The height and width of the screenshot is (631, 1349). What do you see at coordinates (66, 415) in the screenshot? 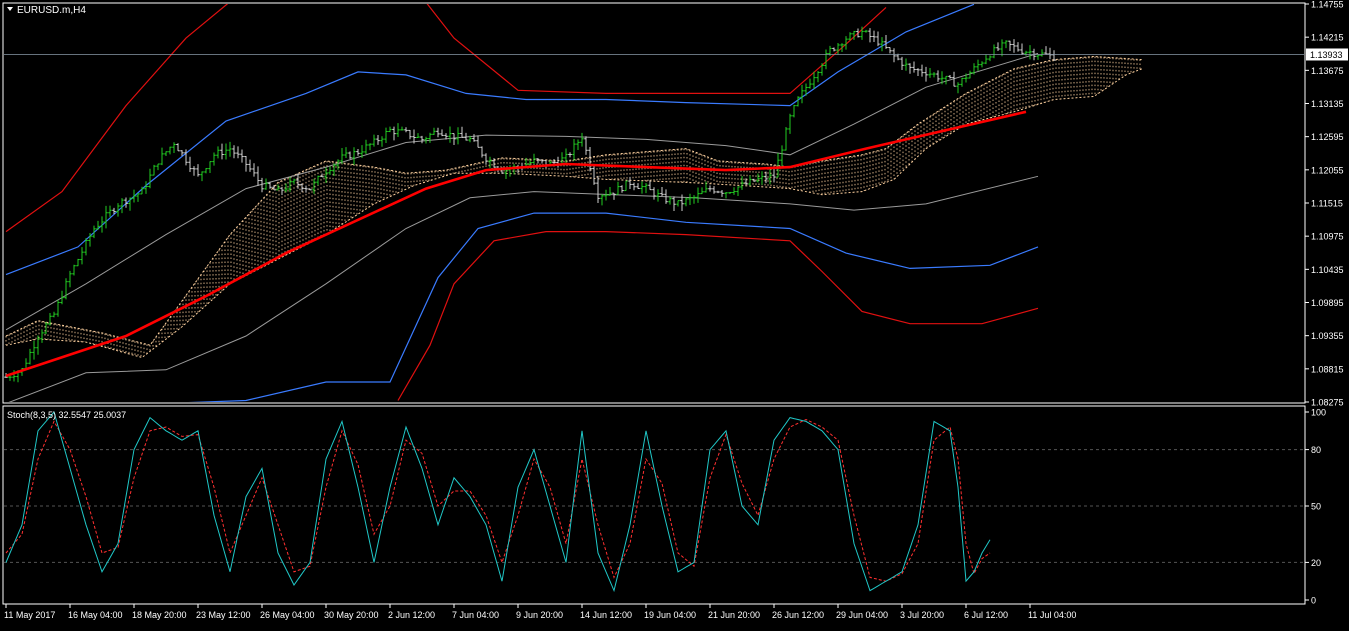
I see `stochastic-label: Stoch(8,3,5) 32.5547 25.0037` at bounding box center [66, 415].